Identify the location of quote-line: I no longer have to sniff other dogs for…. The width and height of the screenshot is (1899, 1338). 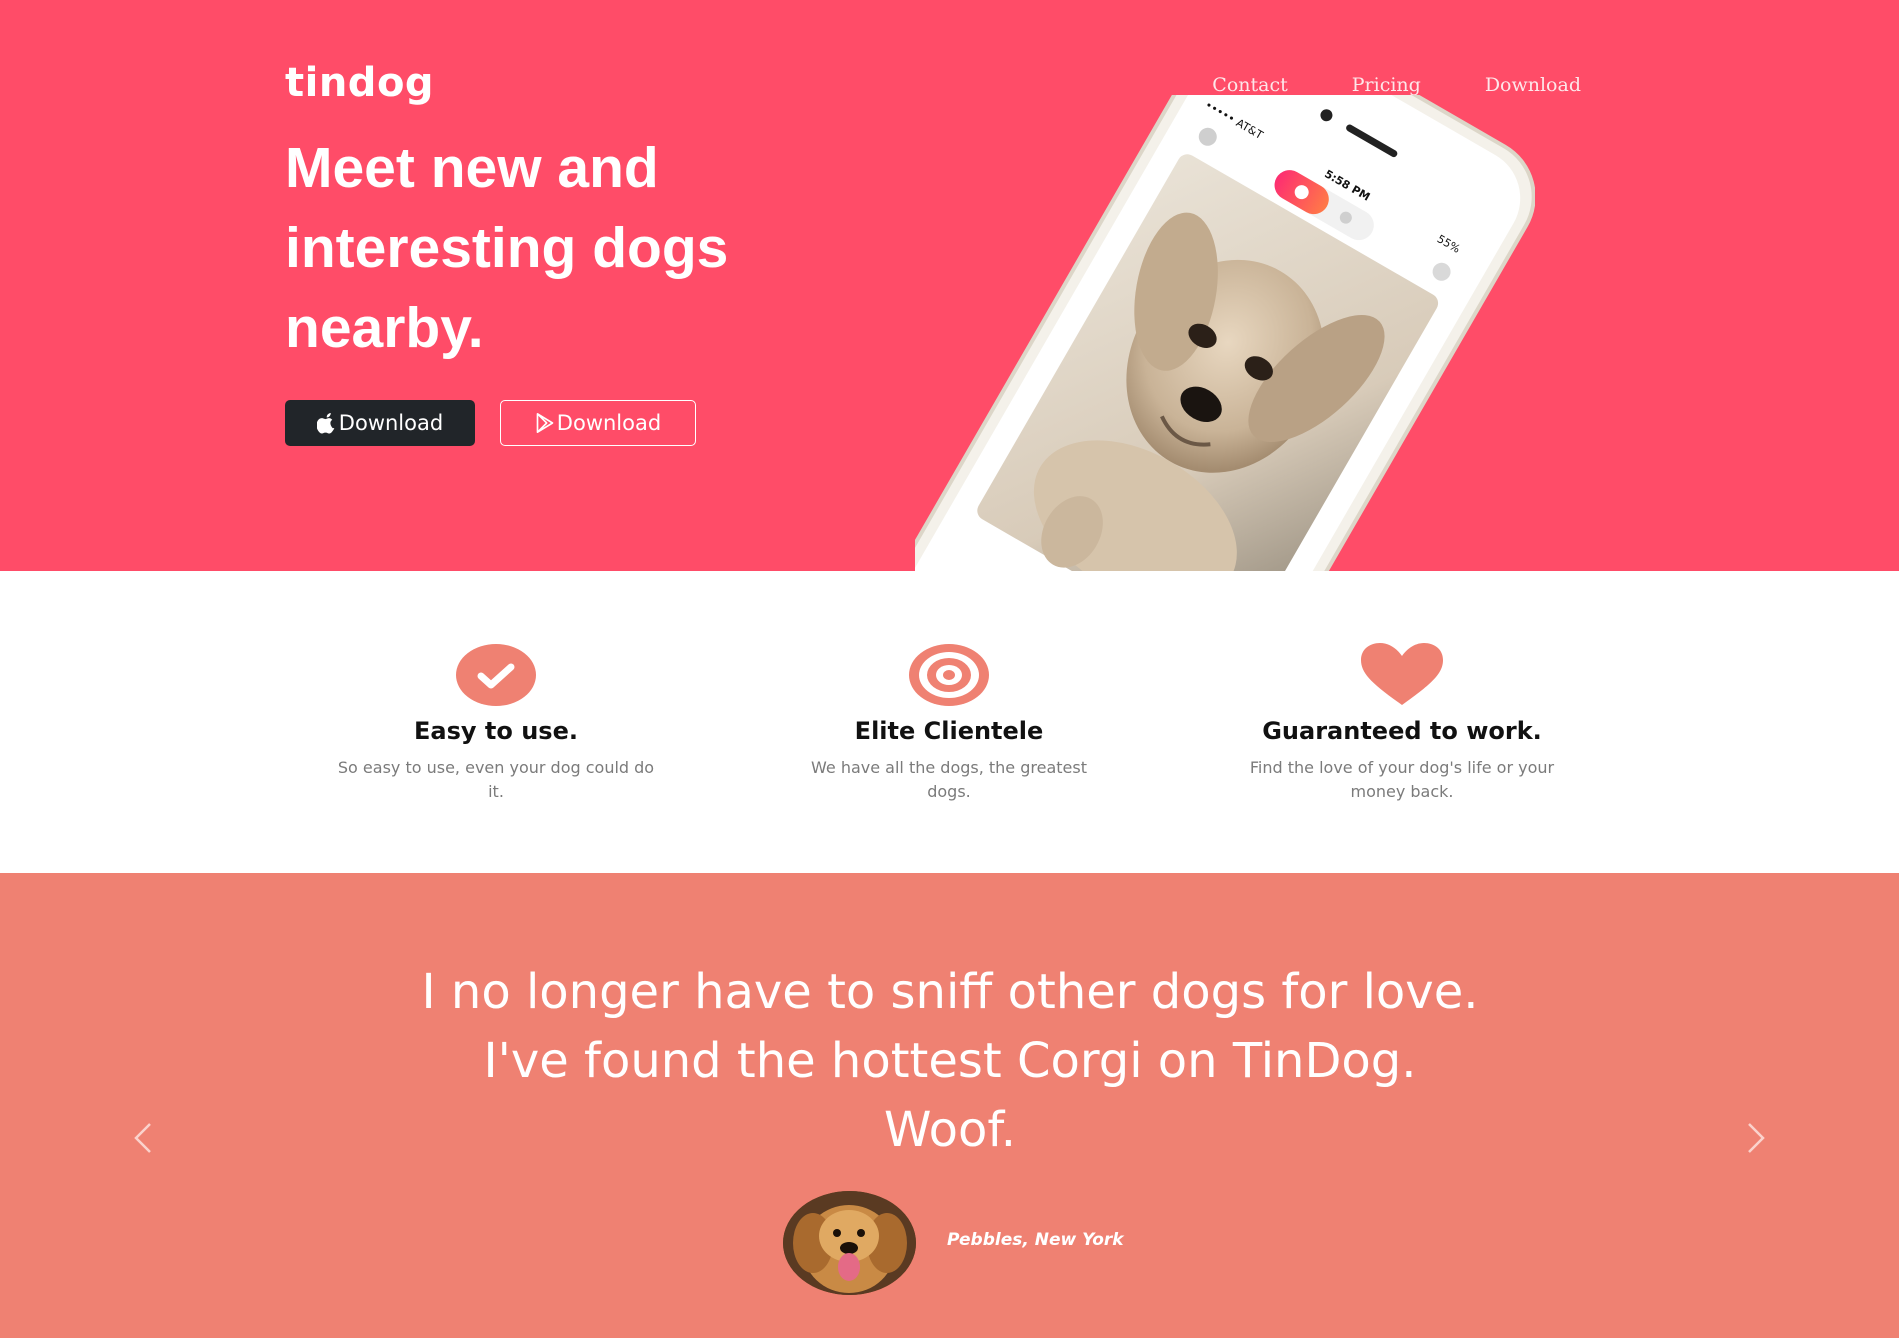
(950, 992).